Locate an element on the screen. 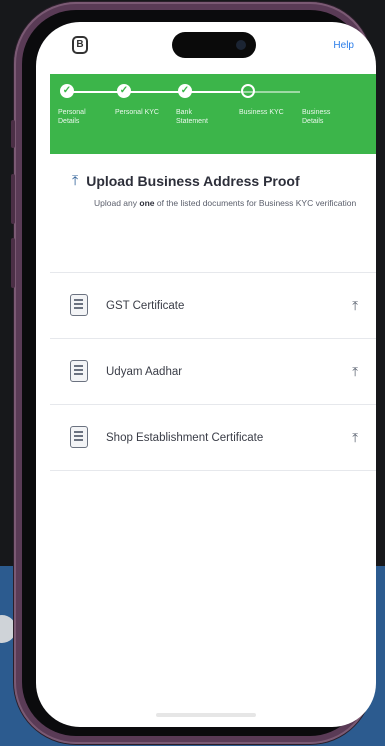  step-indicator-current is located at coordinates (248, 91).